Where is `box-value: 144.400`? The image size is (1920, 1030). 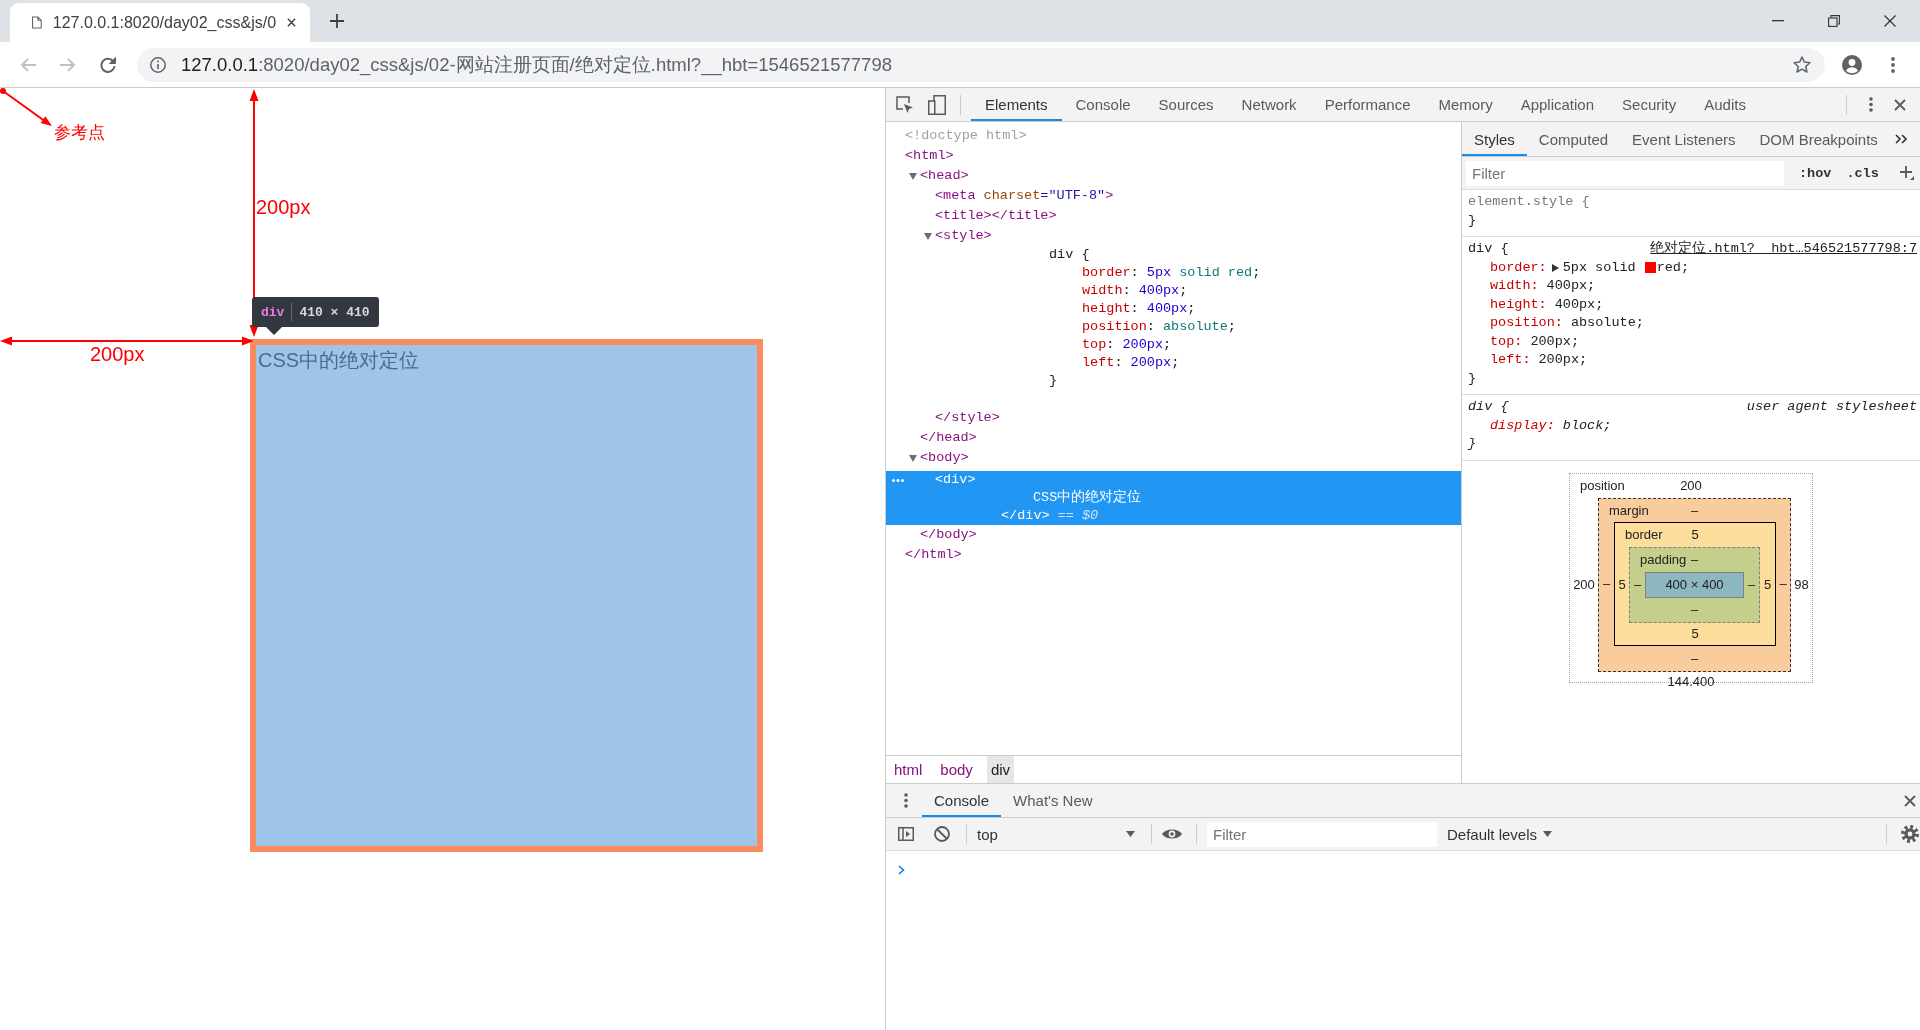
box-value: 144.400 is located at coordinates (1691, 681).